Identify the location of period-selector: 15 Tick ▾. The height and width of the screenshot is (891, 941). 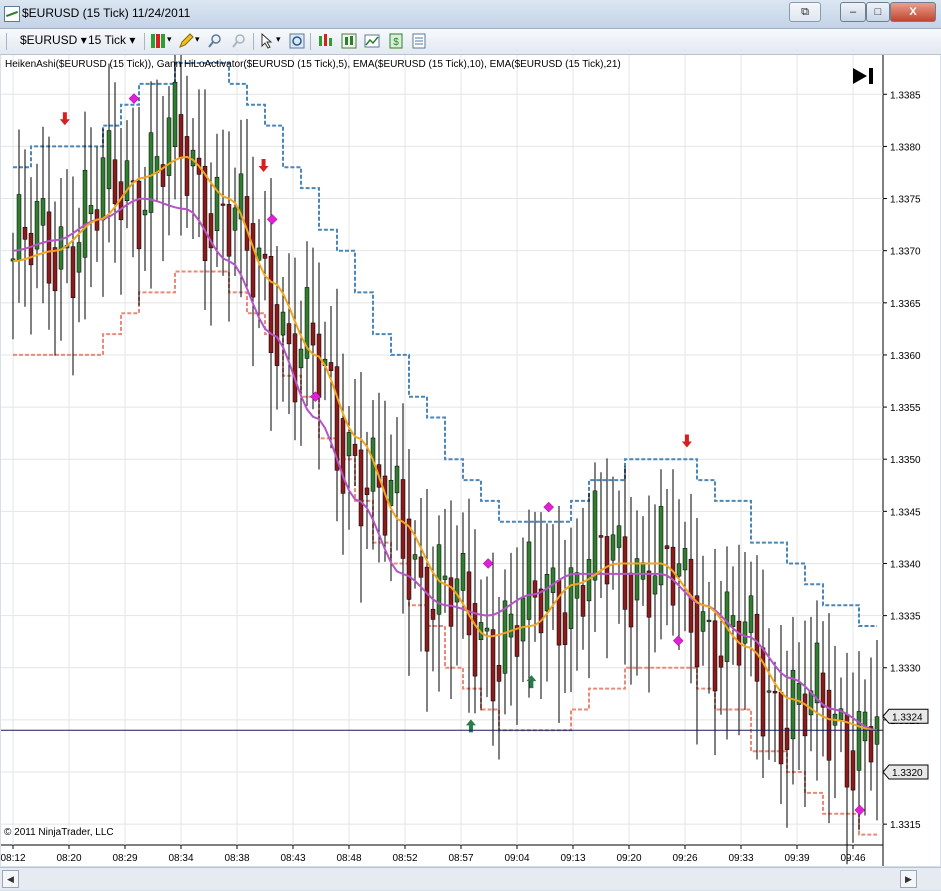
(111, 40).